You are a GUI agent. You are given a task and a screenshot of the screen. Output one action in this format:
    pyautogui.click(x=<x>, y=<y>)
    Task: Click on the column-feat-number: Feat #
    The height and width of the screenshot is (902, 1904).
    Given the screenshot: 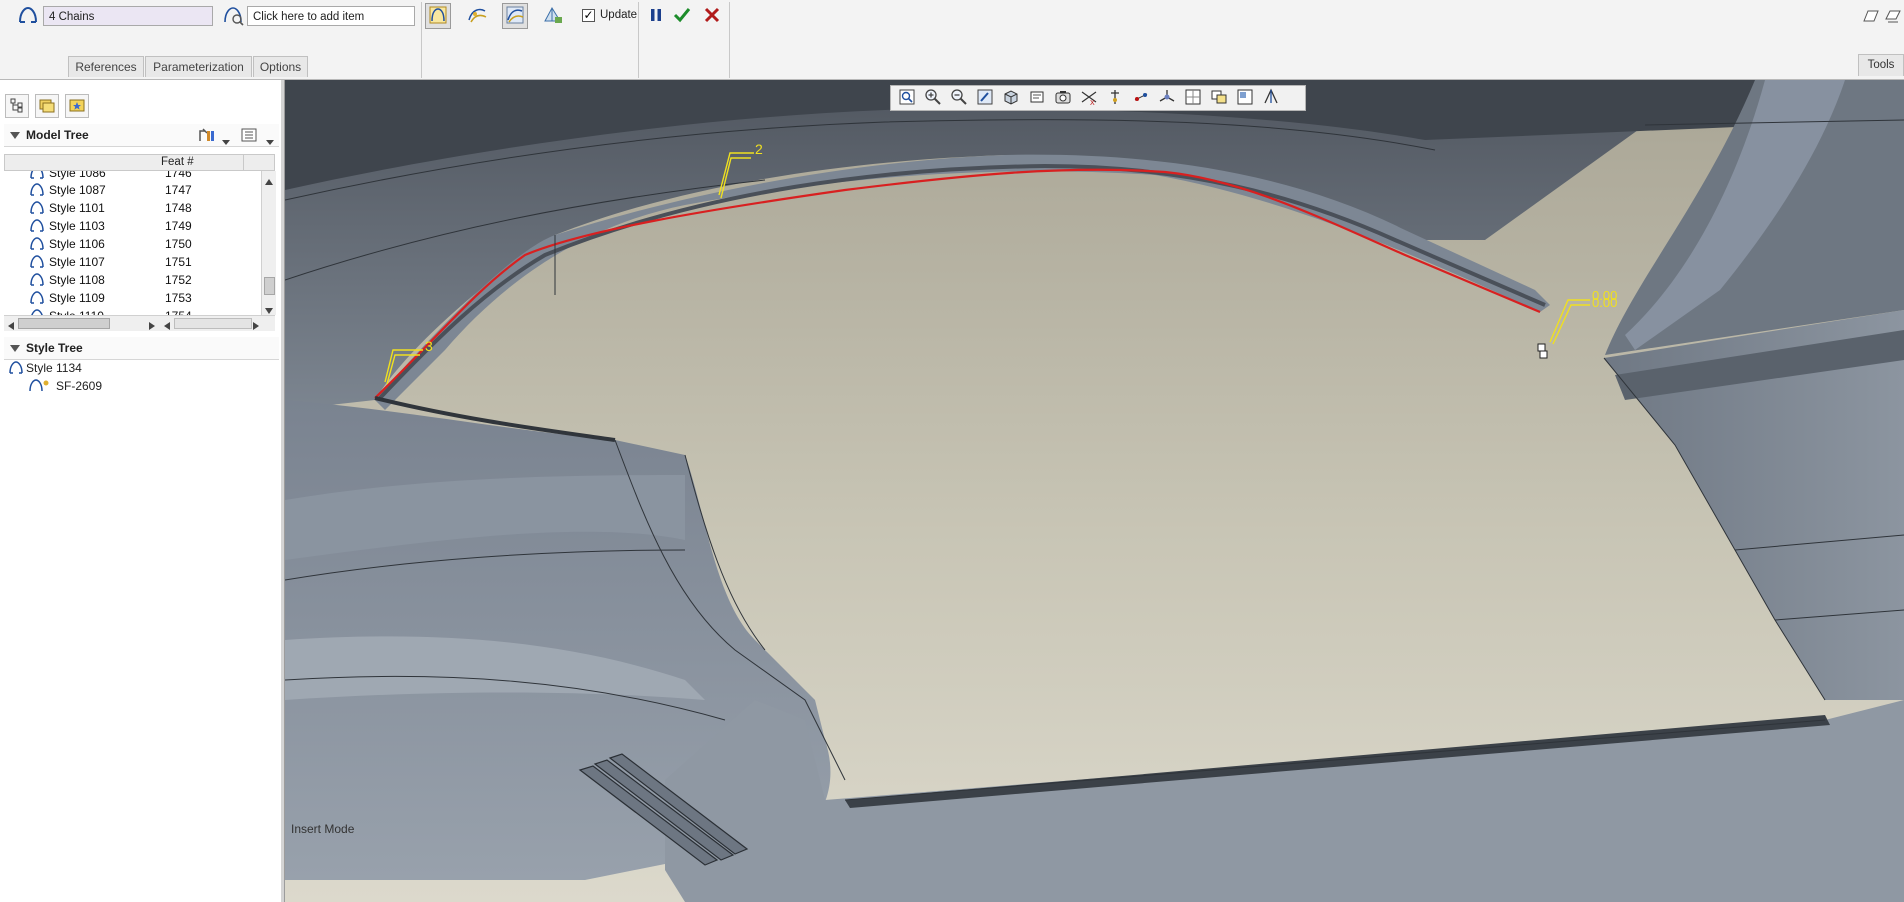 What is the action you would take?
    pyautogui.click(x=177, y=162)
    